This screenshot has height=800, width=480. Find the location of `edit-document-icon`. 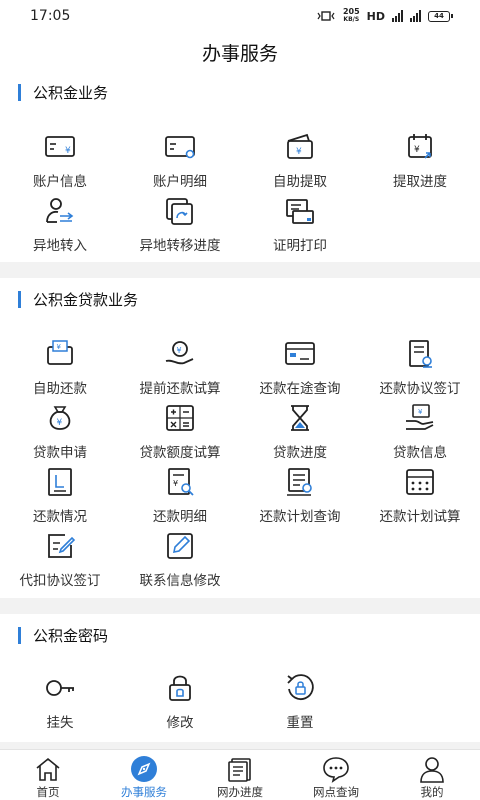

edit-document-icon is located at coordinates (62, 546).